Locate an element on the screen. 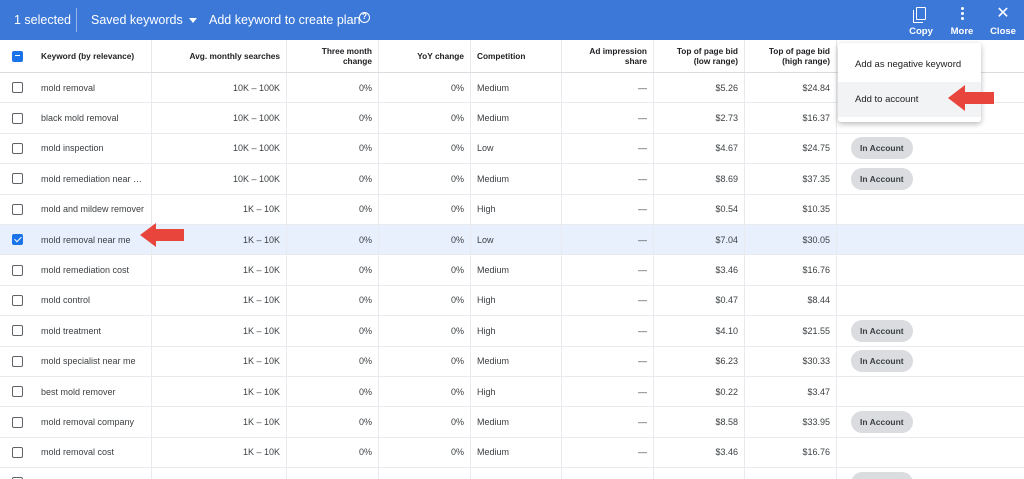 The width and height of the screenshot is (1024, 479). top-bid-high-cell: $26.17 is located at coordinates (791, 473).